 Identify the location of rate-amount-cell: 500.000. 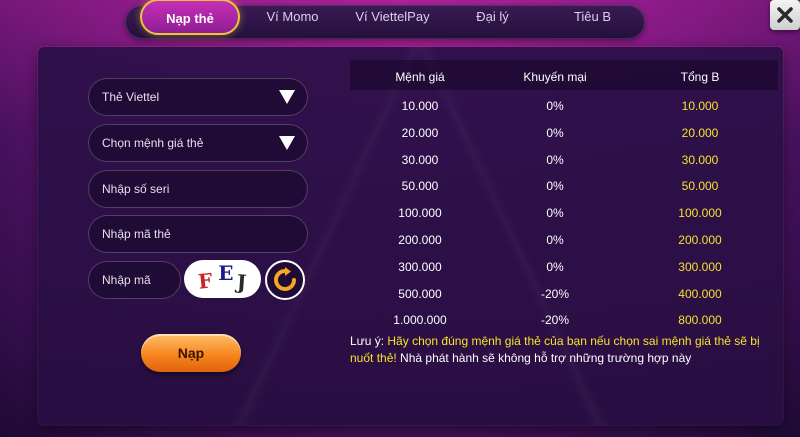
(420, 294).